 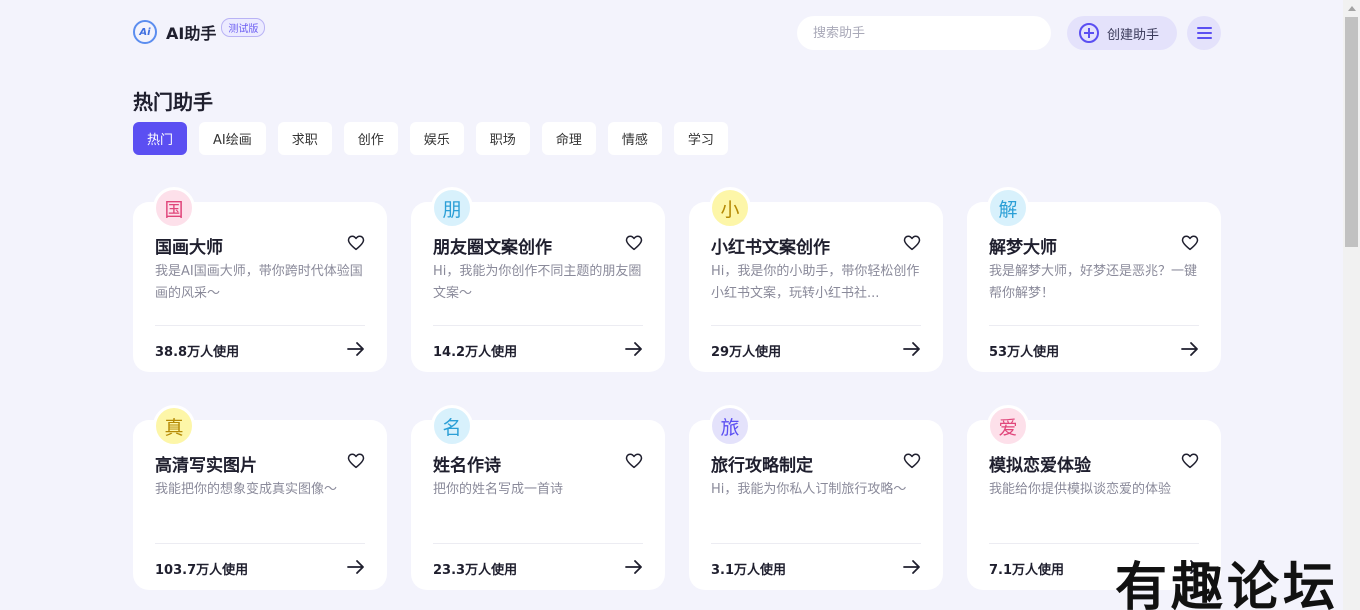 What do you see at coordinates (730, 208) in the screenshot?
I see `assistant-avatar: 小` at bounding box center [730, 208].